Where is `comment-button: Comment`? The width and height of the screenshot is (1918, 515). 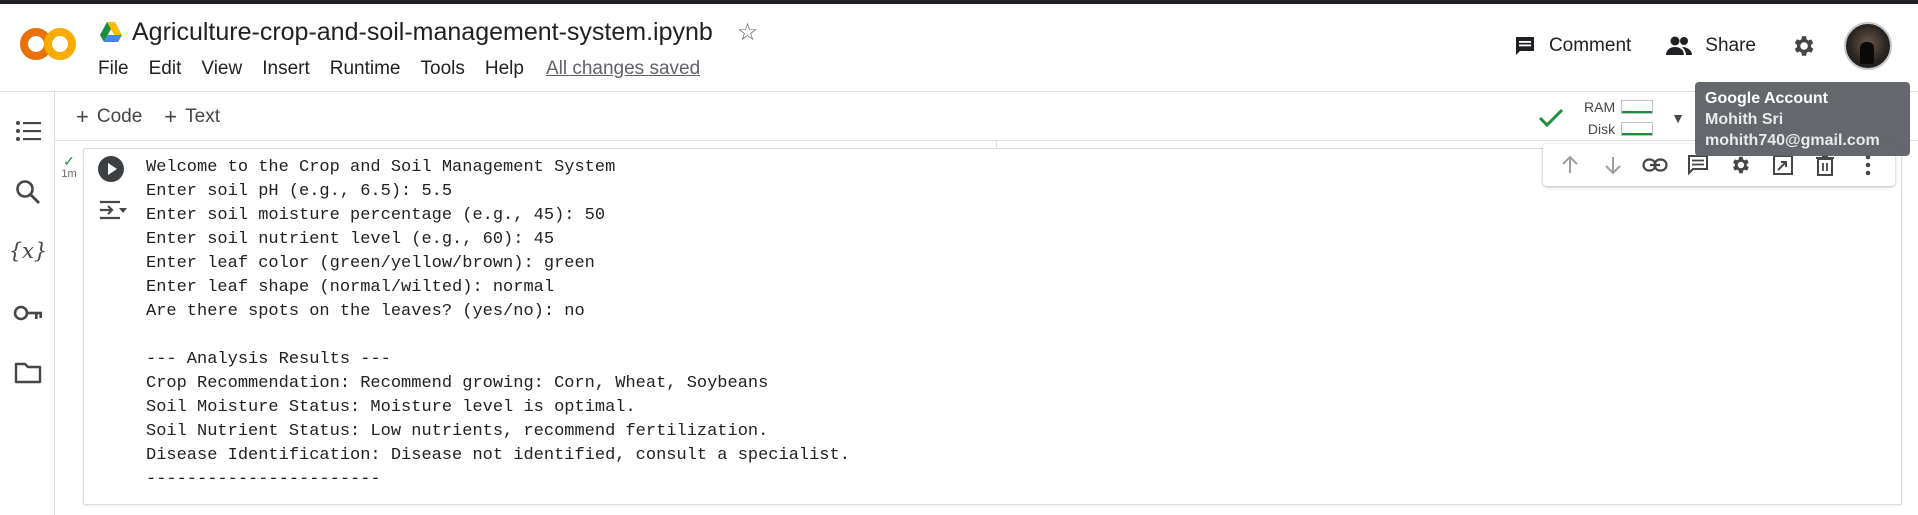
comment-button: Comment is located at coordinates (1572, 46).